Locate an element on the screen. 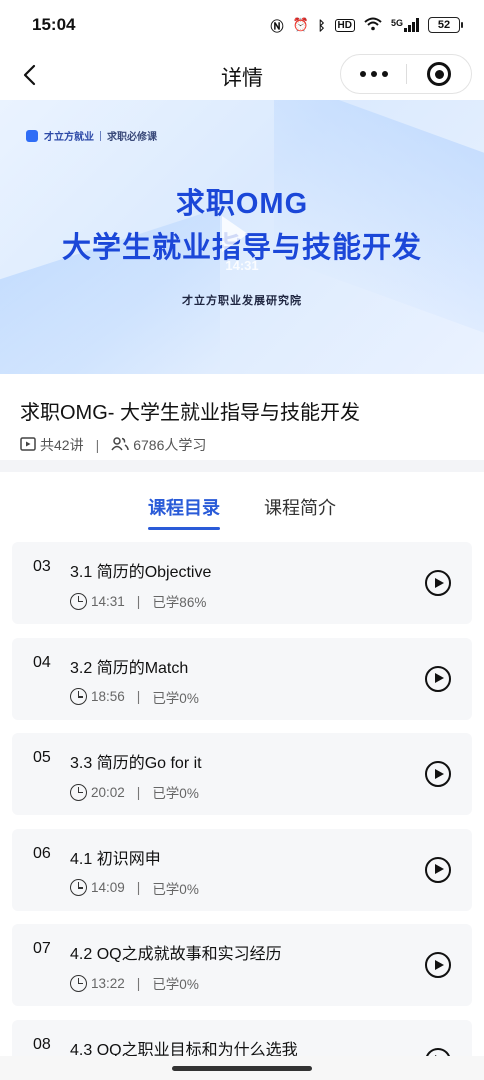  brand-logo-icon is located at coordinates (32, 135).